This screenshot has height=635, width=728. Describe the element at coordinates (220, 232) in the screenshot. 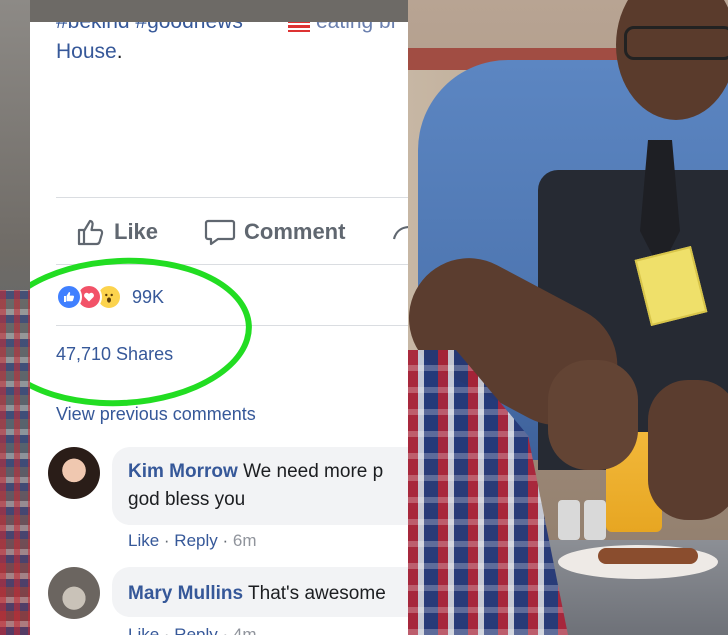

I see `comment-bubble-icon` at that location.